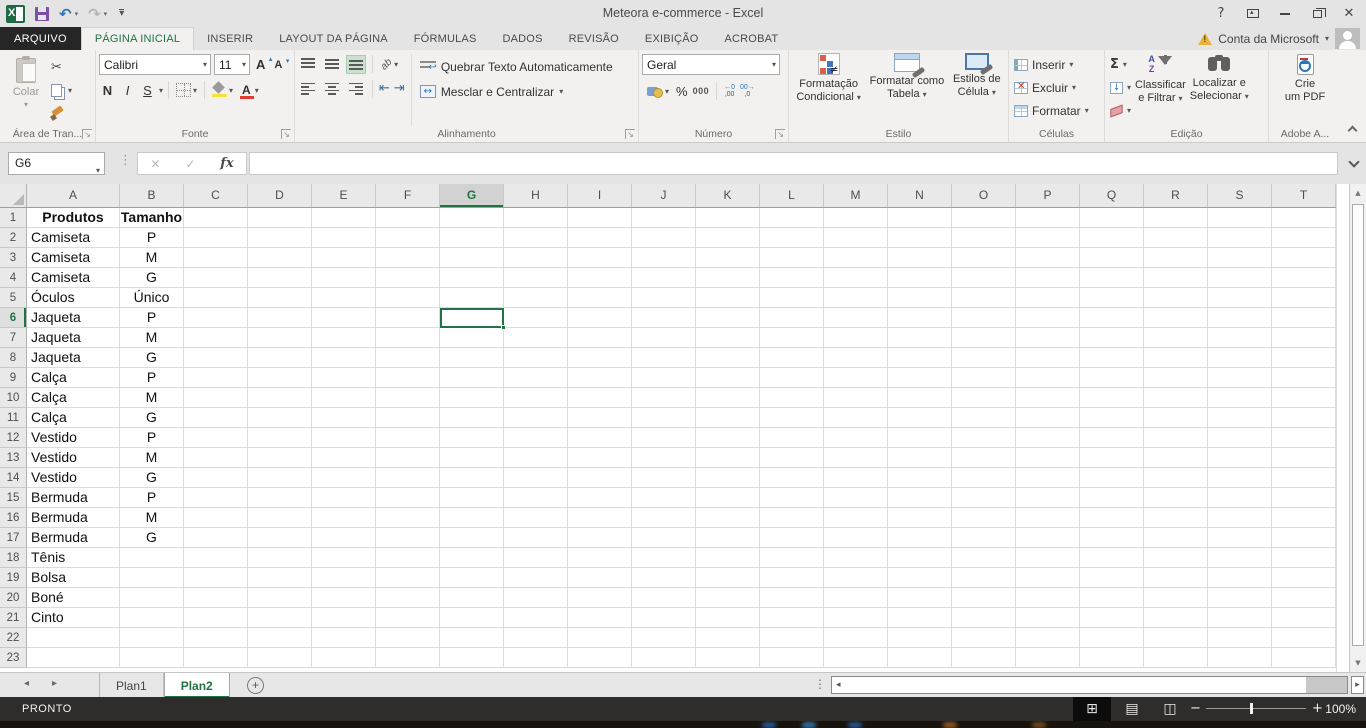 This screenshot has height=728, width=1366. I want to click on cell-Q8, so click(1112, 358).